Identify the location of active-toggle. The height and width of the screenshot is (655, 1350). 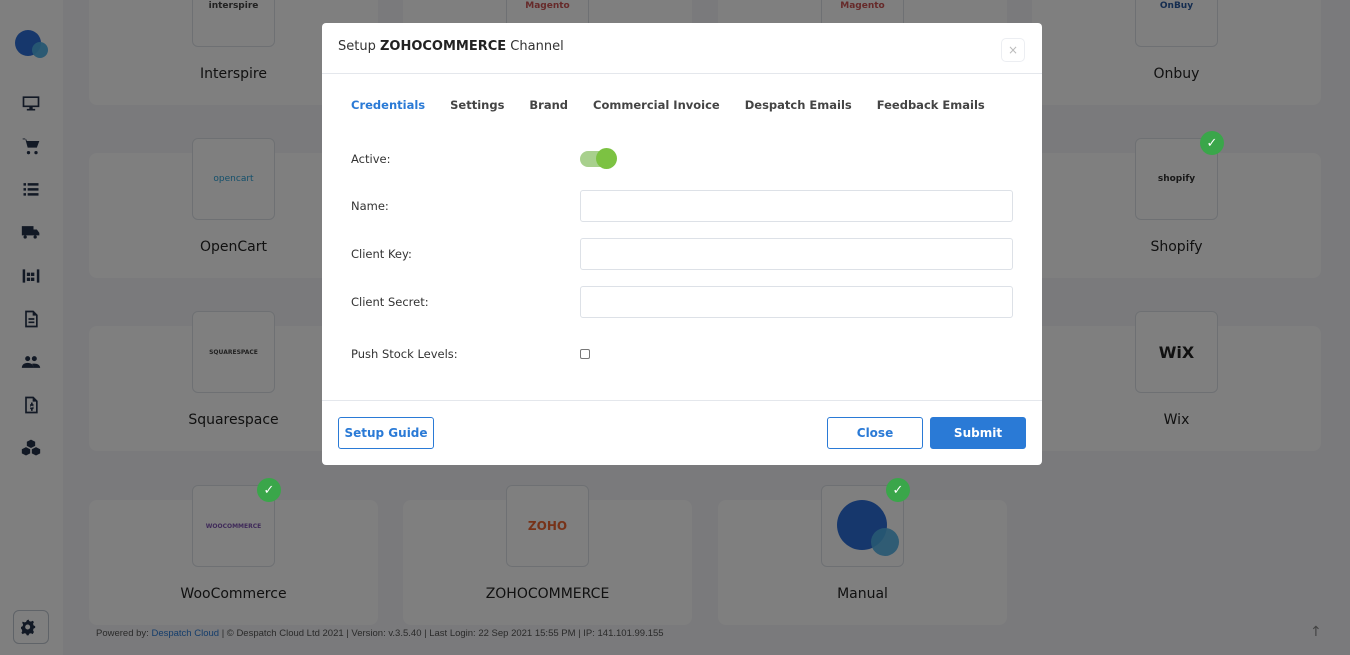
(598, 158).